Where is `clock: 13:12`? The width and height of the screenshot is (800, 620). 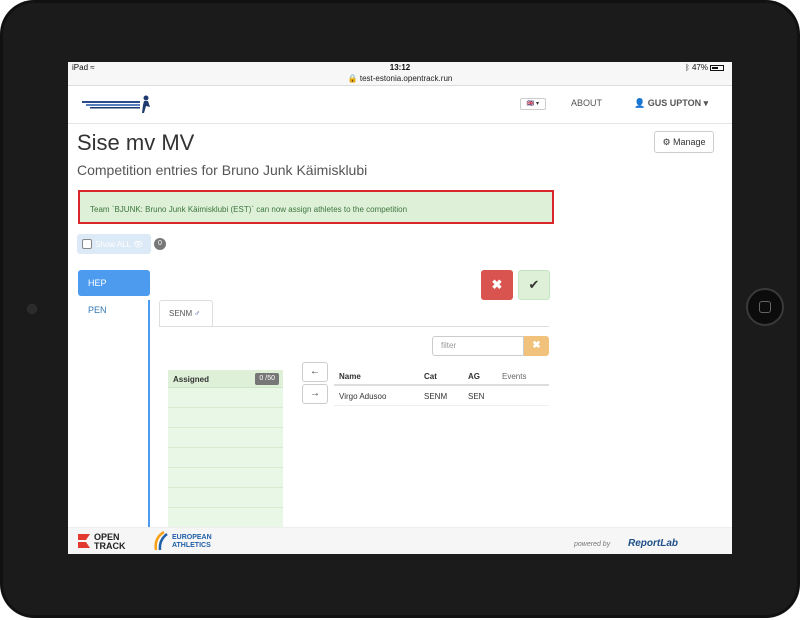
clock: 13:12 is located at coordinates (400, 67).